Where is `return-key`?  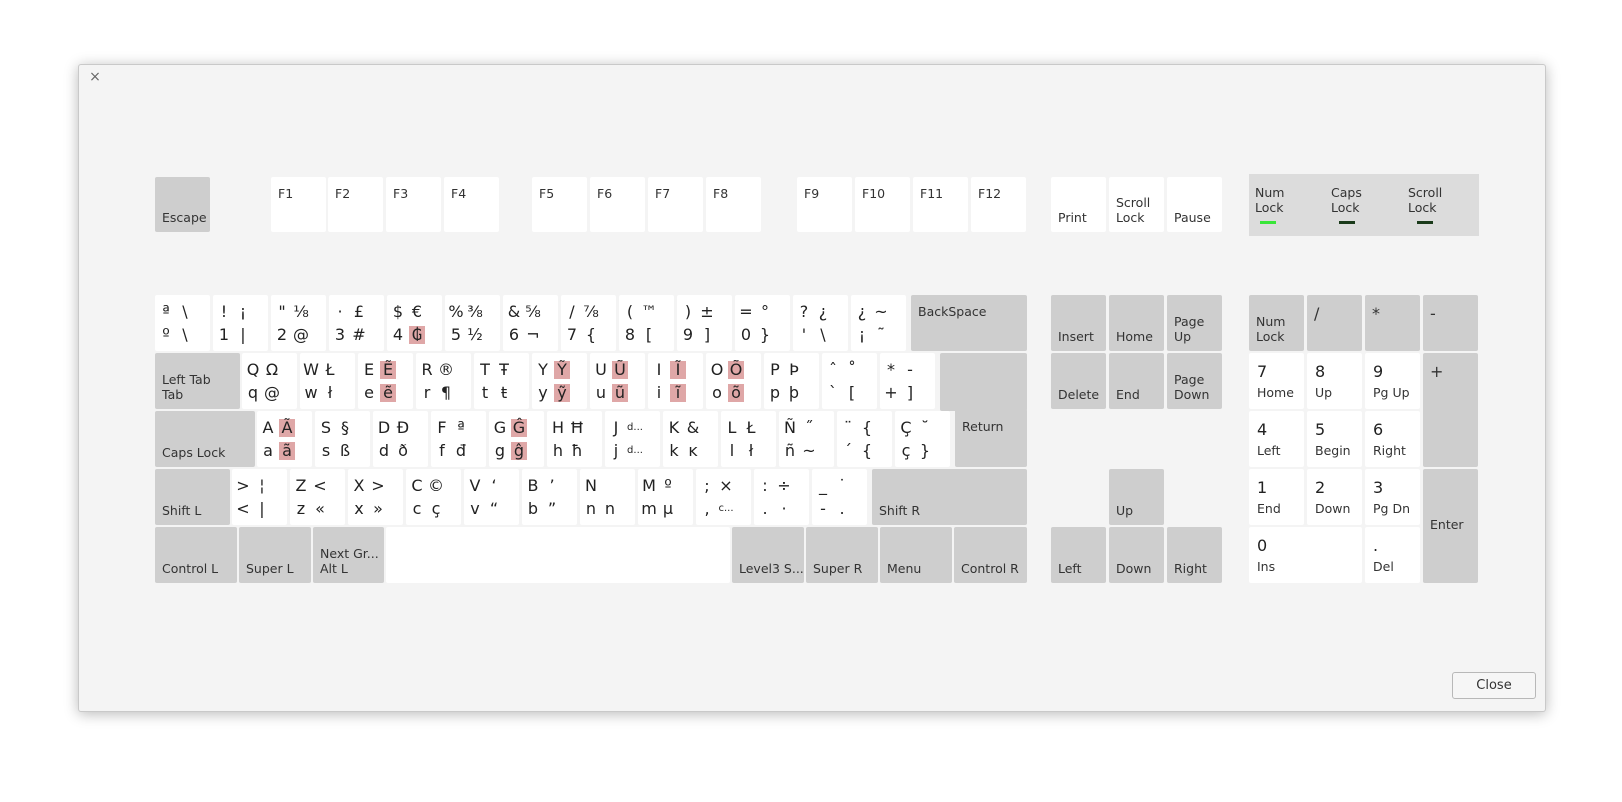
return-key is located at coordinates (983, 382).